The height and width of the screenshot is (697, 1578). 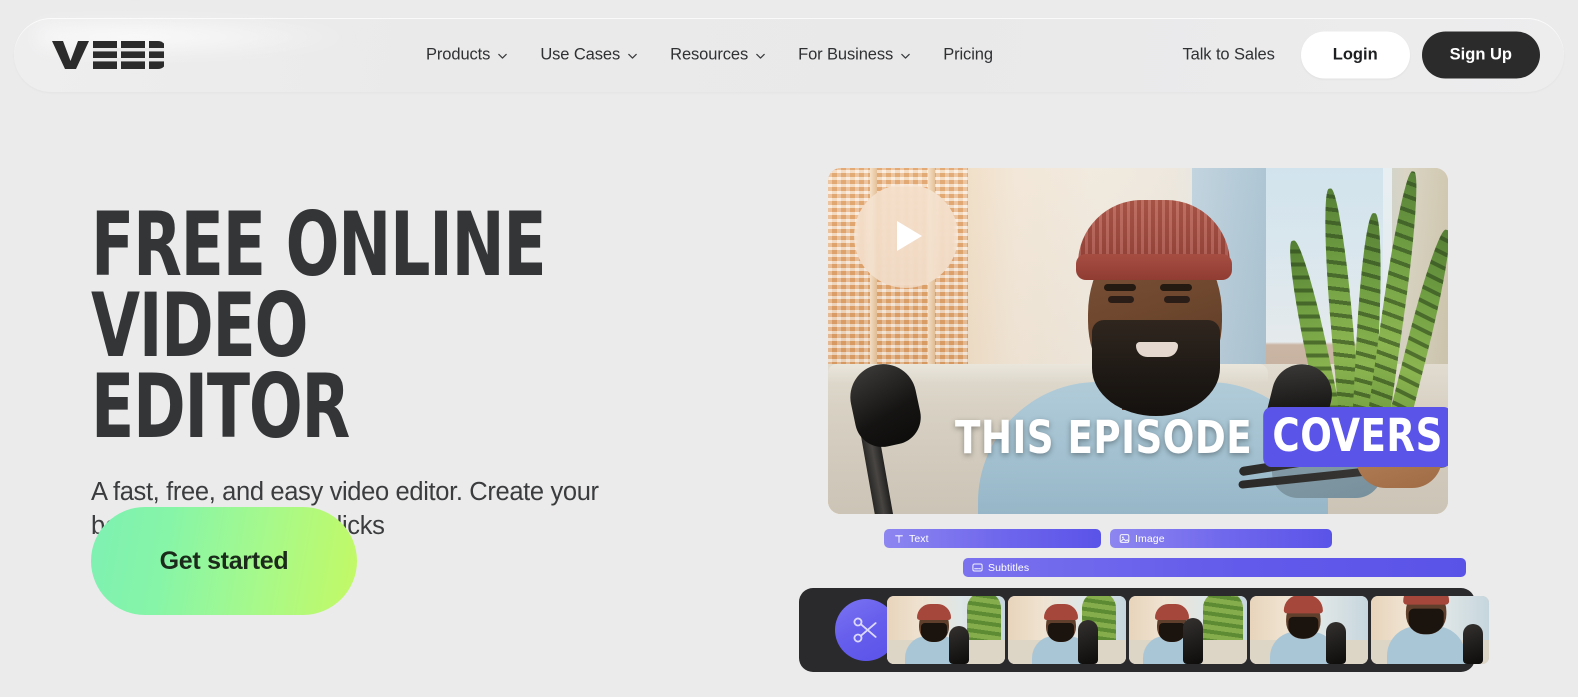 I want to click on timeline-clip-image-label: Image, so click(x=1150, y=538).